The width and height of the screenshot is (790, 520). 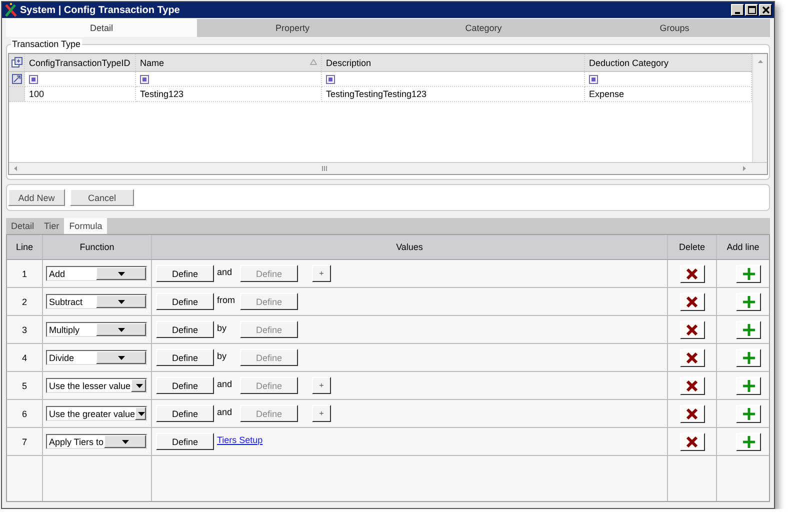 What do you see at coordinates (16, 62) in the screenshot?
I see `column-chooser-icon` at bounding box center [16, 62].